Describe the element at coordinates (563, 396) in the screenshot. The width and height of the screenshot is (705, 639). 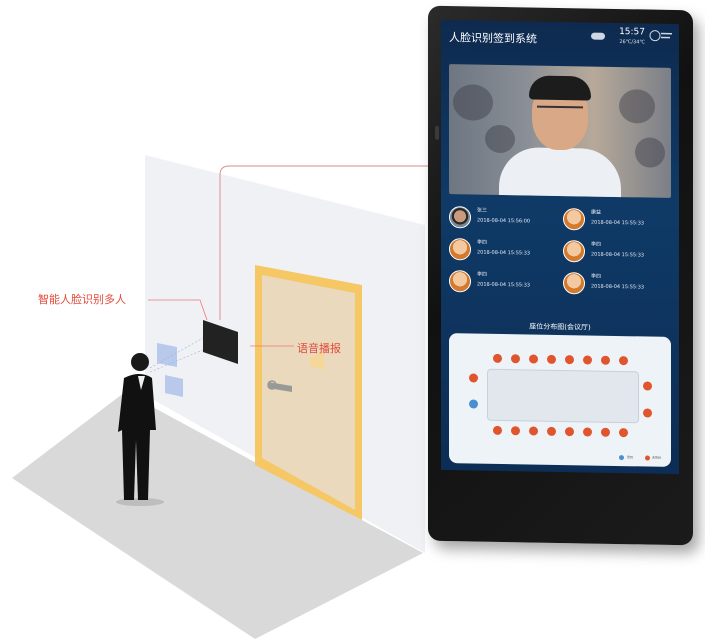
I see `conference-table` at that location.